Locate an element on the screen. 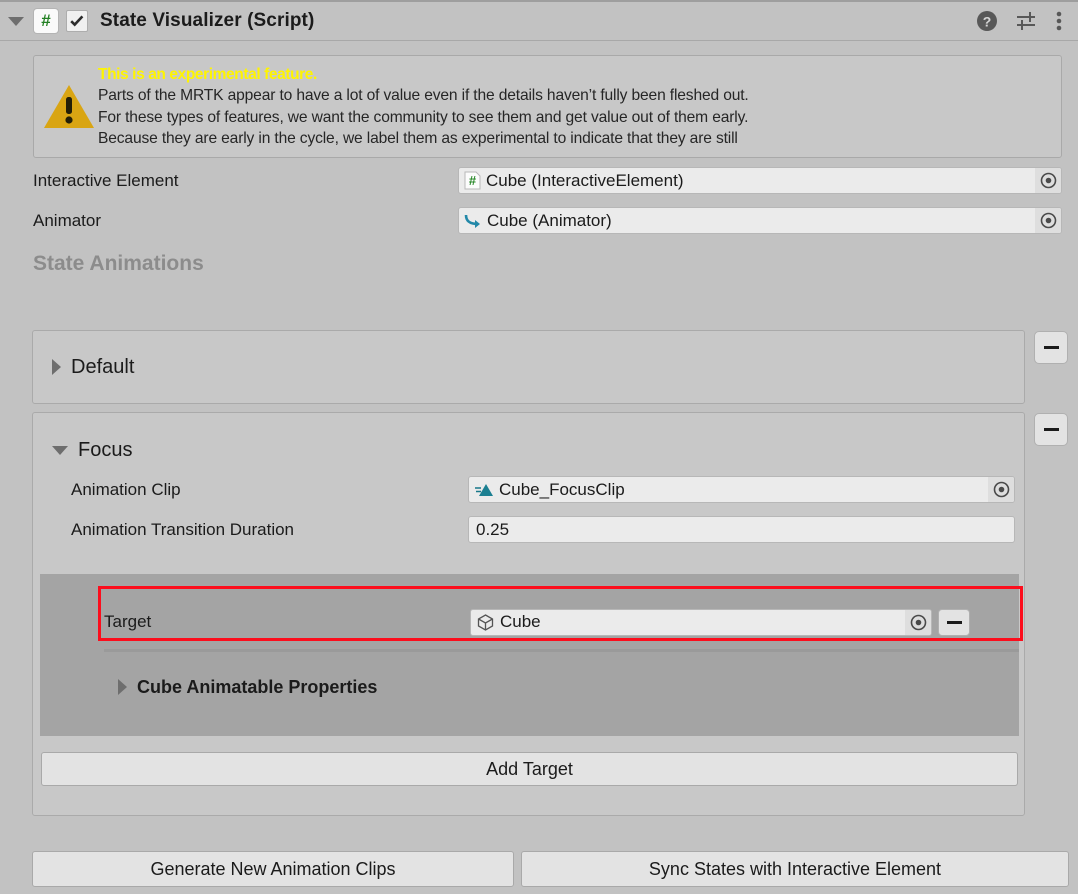  checkmark-icon is located at coordinates (77, 21).